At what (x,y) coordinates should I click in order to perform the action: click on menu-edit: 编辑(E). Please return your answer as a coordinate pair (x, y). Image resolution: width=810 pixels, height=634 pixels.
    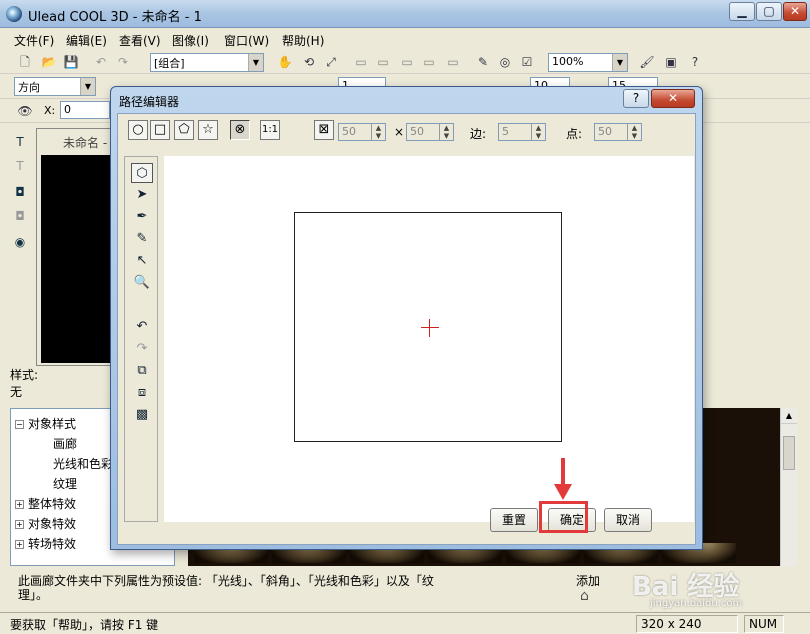
    Looking at the image, I should click on (86, 40).